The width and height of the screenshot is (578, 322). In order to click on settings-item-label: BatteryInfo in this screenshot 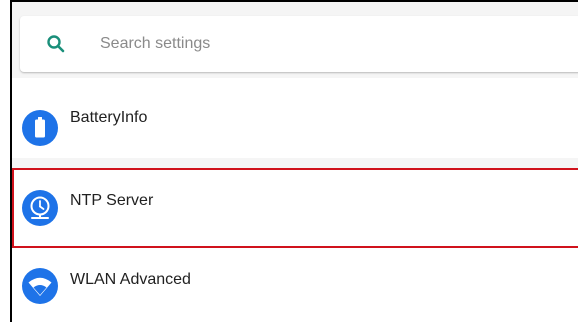, I will do `click(109, 117)`.